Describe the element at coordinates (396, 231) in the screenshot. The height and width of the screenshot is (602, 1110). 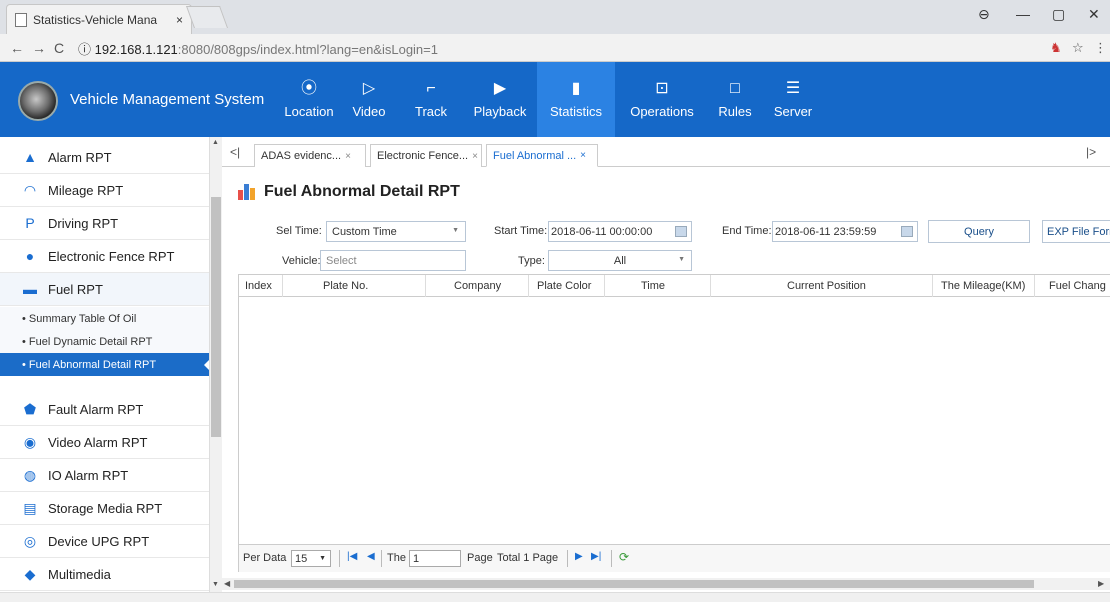
I see `sel-time-select: Custom Time ▼` at that location.